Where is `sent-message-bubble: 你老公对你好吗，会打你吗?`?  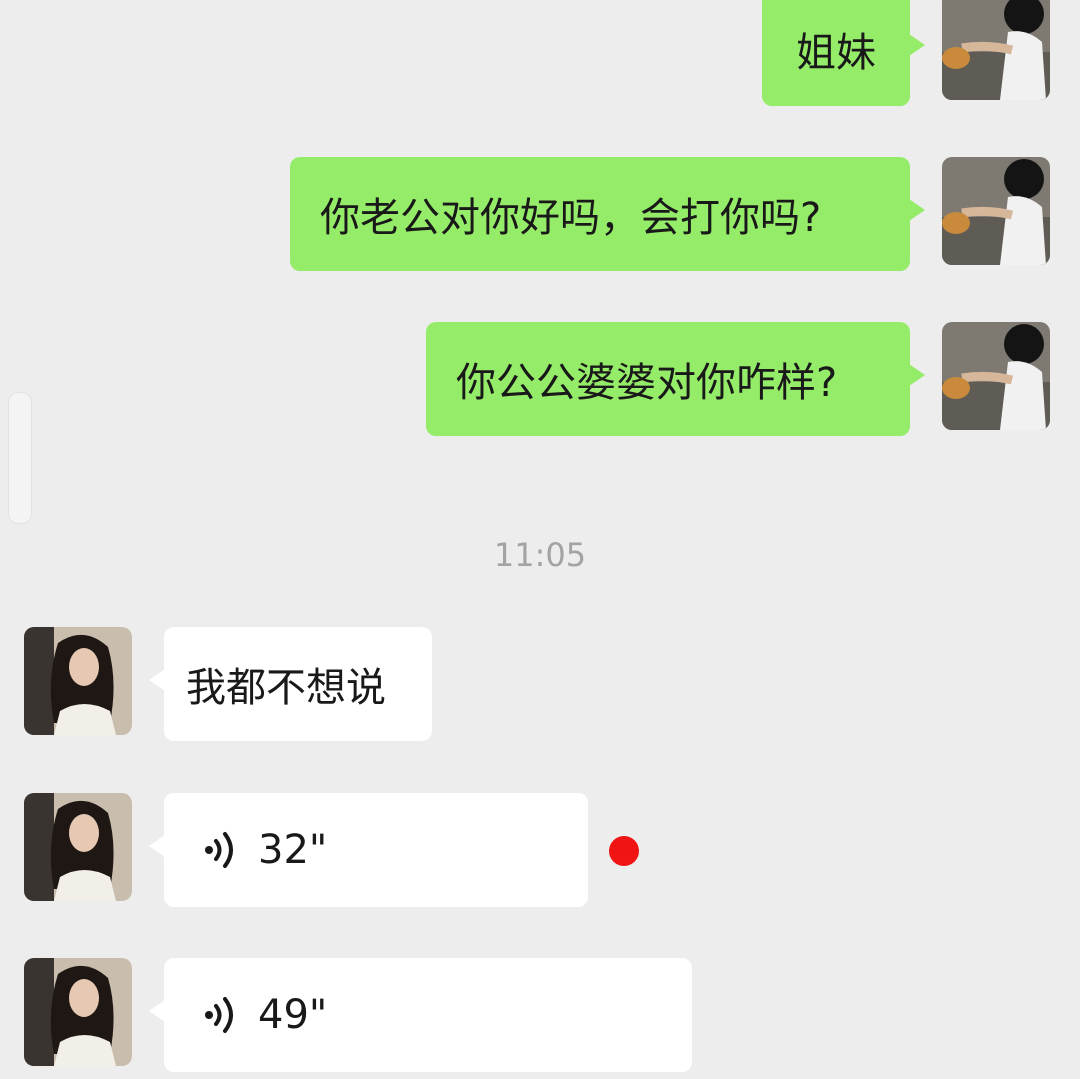
sent-message-bubble: 你老公对你好吗，会打你吗? is located at coordinates (607, 214).